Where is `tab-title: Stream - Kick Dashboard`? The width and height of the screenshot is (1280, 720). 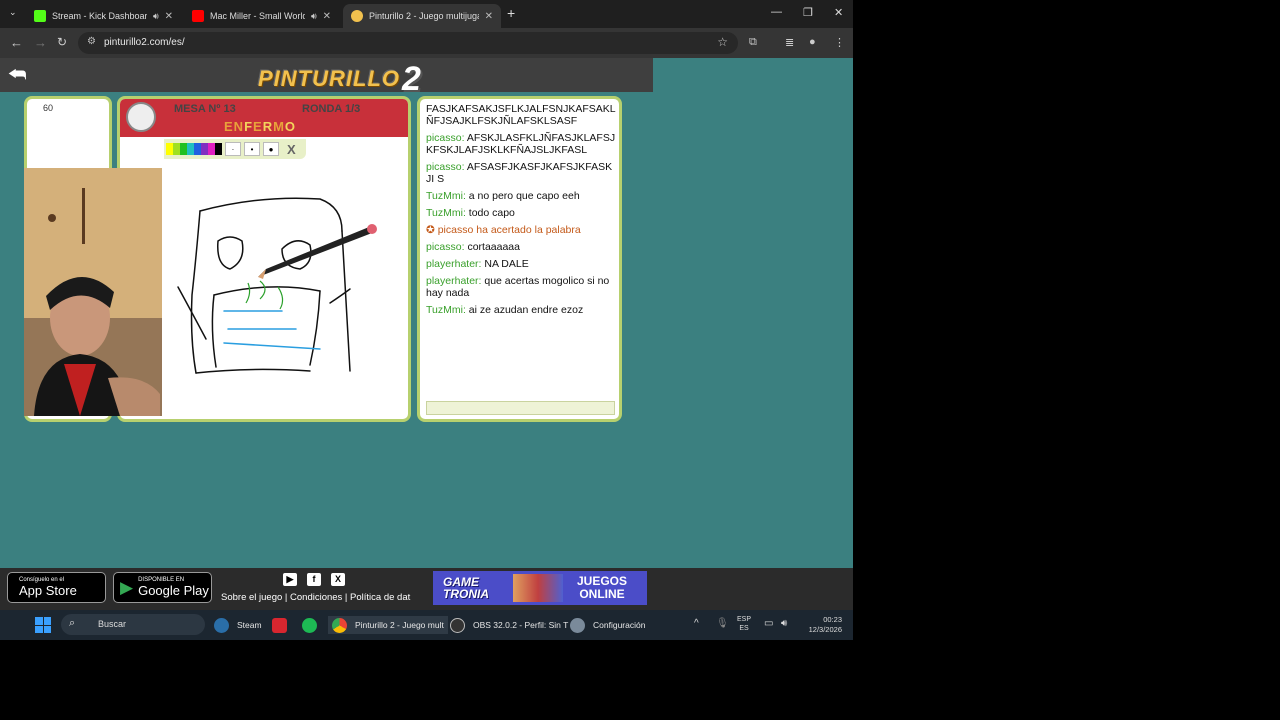
tab-title: Stream - Kick Dashboard is located at coordinates (99, 16).